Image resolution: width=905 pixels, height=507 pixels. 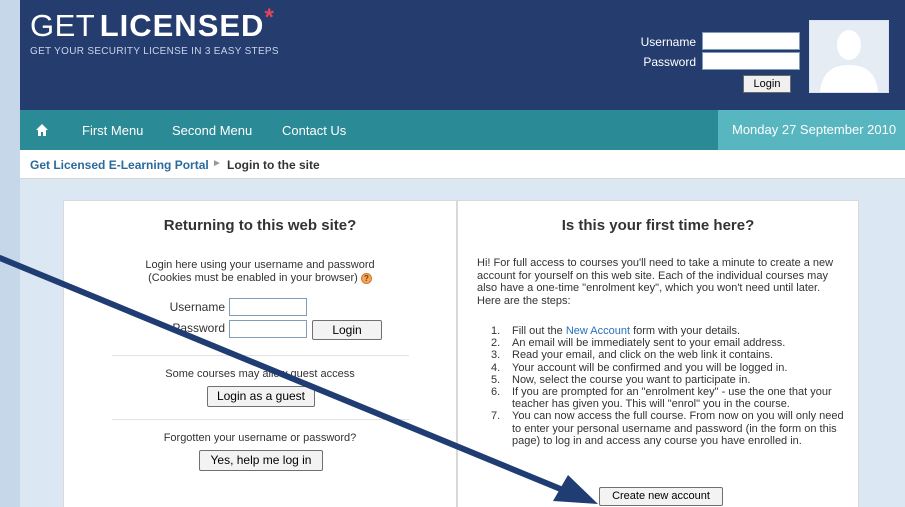 What do you see at coordinates (268, 329) in the screenshot?
I see `password-input` at bounding box center [268, 329].